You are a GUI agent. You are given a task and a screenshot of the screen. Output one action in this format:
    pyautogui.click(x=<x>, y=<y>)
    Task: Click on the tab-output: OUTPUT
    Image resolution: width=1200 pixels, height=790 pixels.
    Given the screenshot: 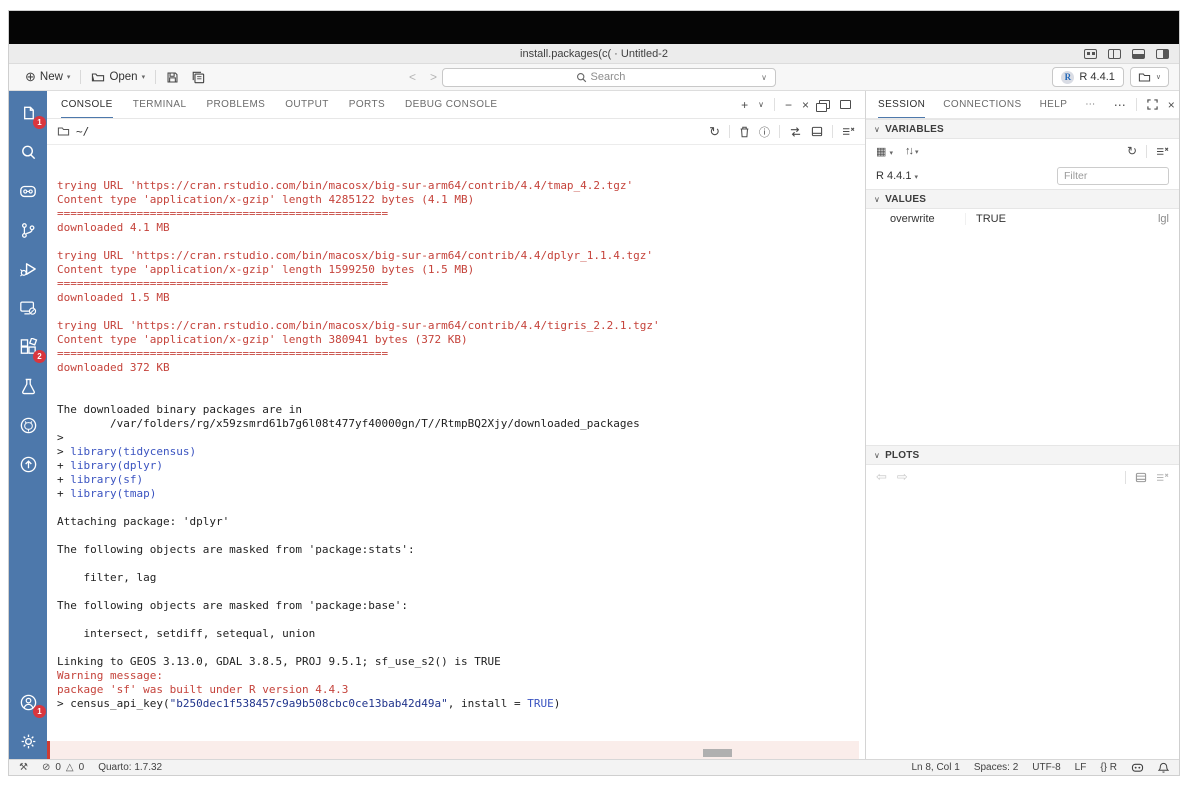 What is the action you would take?
    pyautogui.click(x=307, y=104)
    